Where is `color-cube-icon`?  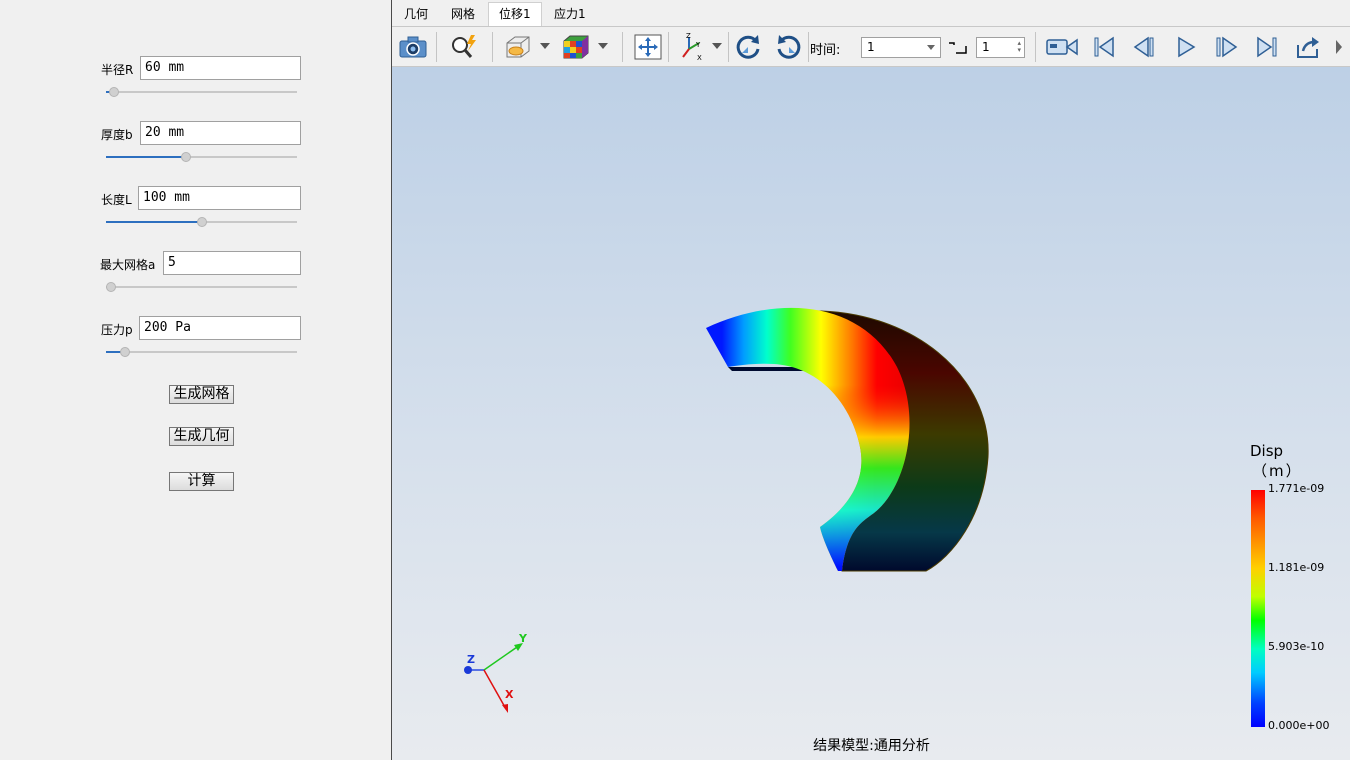
color-cube-icon is located at coordinates (576, 47).